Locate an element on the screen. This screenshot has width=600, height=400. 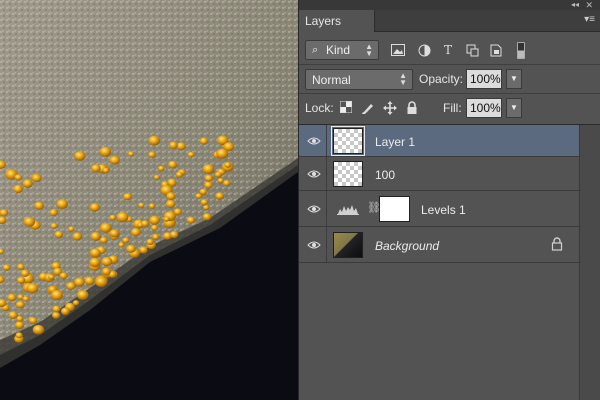
layer-name: Layer 1 is located at coordinates (395, 142).